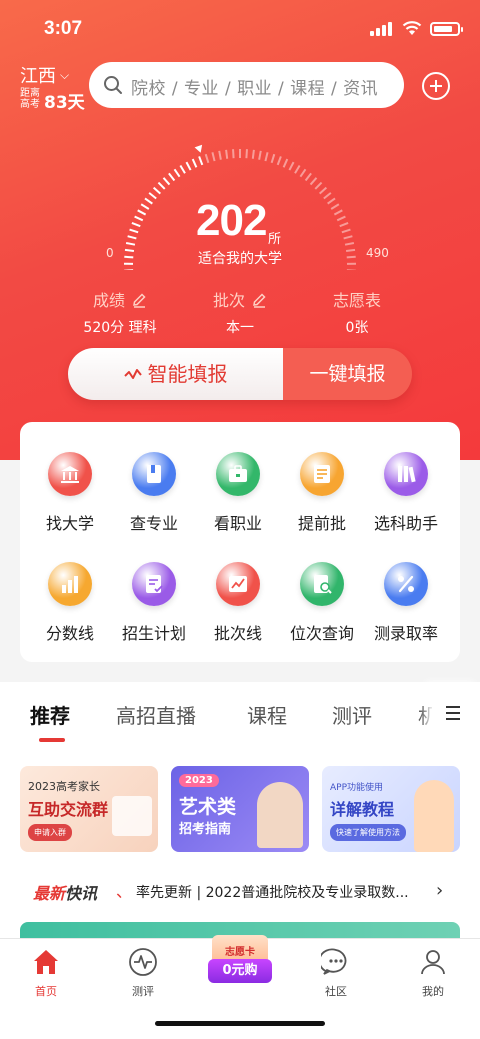 Image resolution: width=480 pixels, height=1039 pixels. I want to click on grid-item-book: 查专业, so click(154, 479).